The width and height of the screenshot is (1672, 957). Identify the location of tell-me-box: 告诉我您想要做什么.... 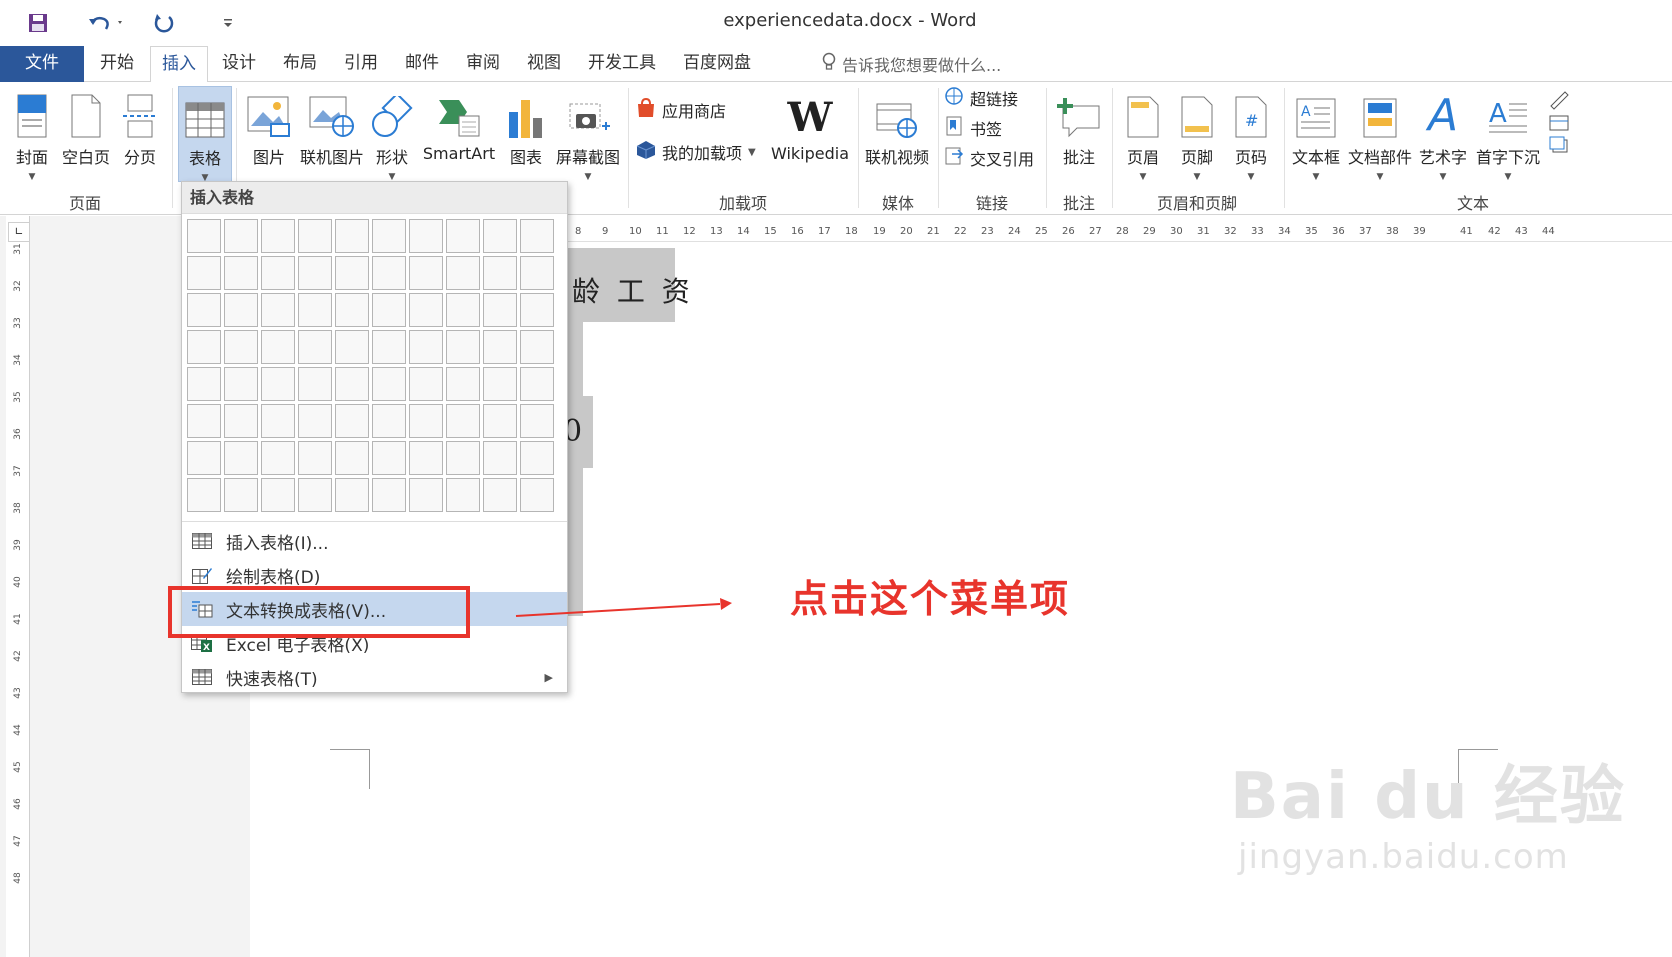
(911, 64).